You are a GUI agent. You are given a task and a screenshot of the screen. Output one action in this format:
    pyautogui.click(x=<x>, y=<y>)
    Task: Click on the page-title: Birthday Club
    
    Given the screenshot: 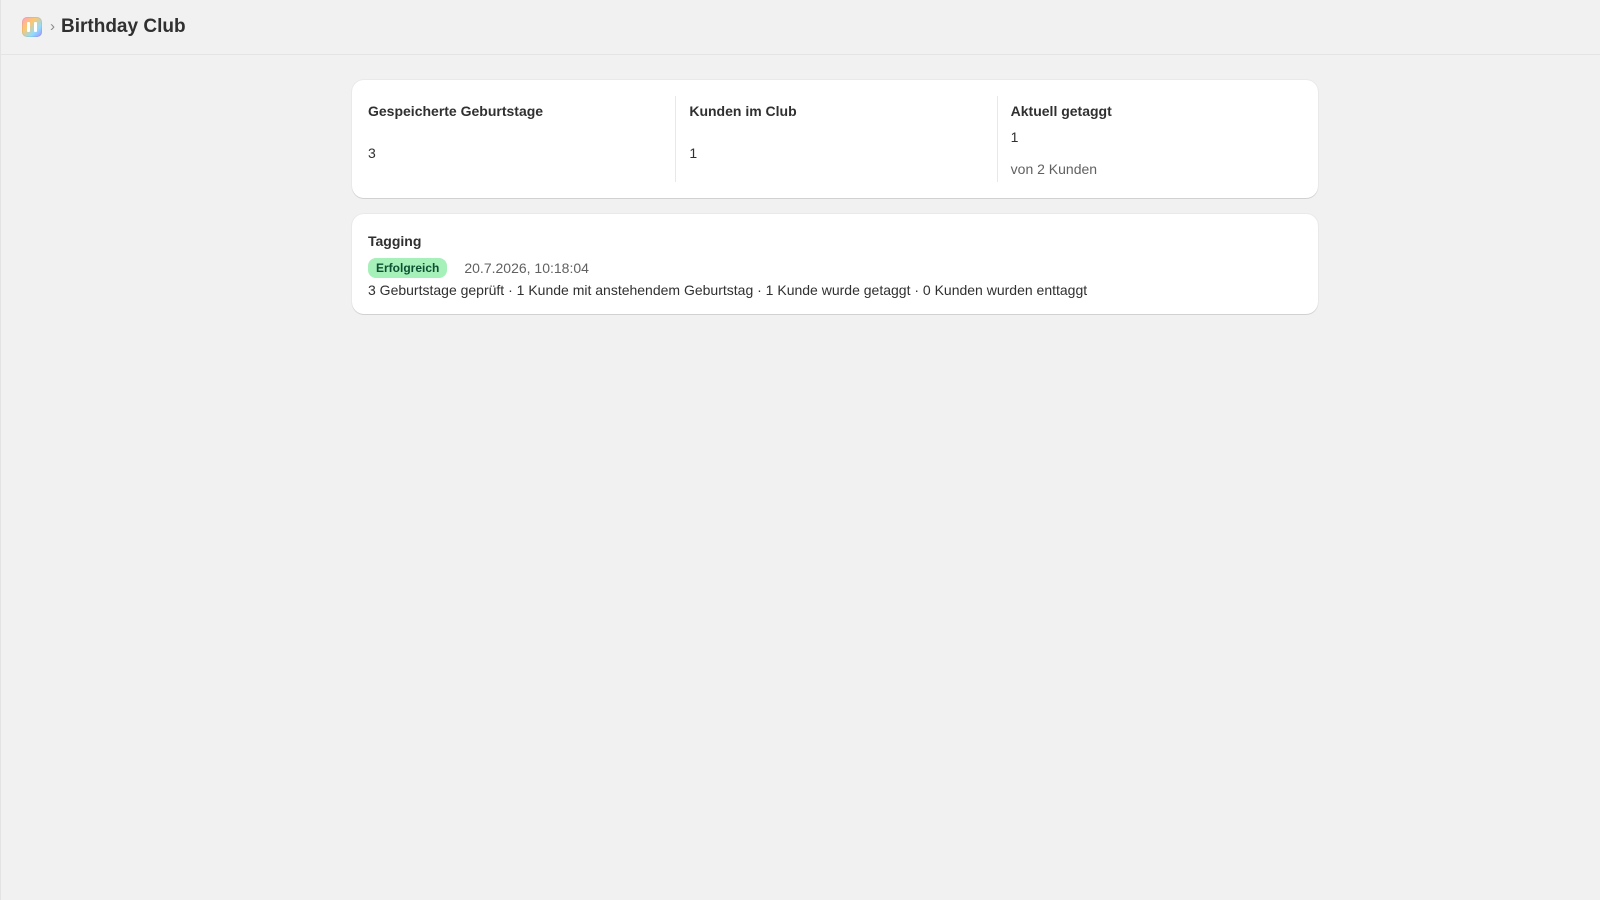 What is the action you would take?
    pyautogui.click(x=123, y=26)
    